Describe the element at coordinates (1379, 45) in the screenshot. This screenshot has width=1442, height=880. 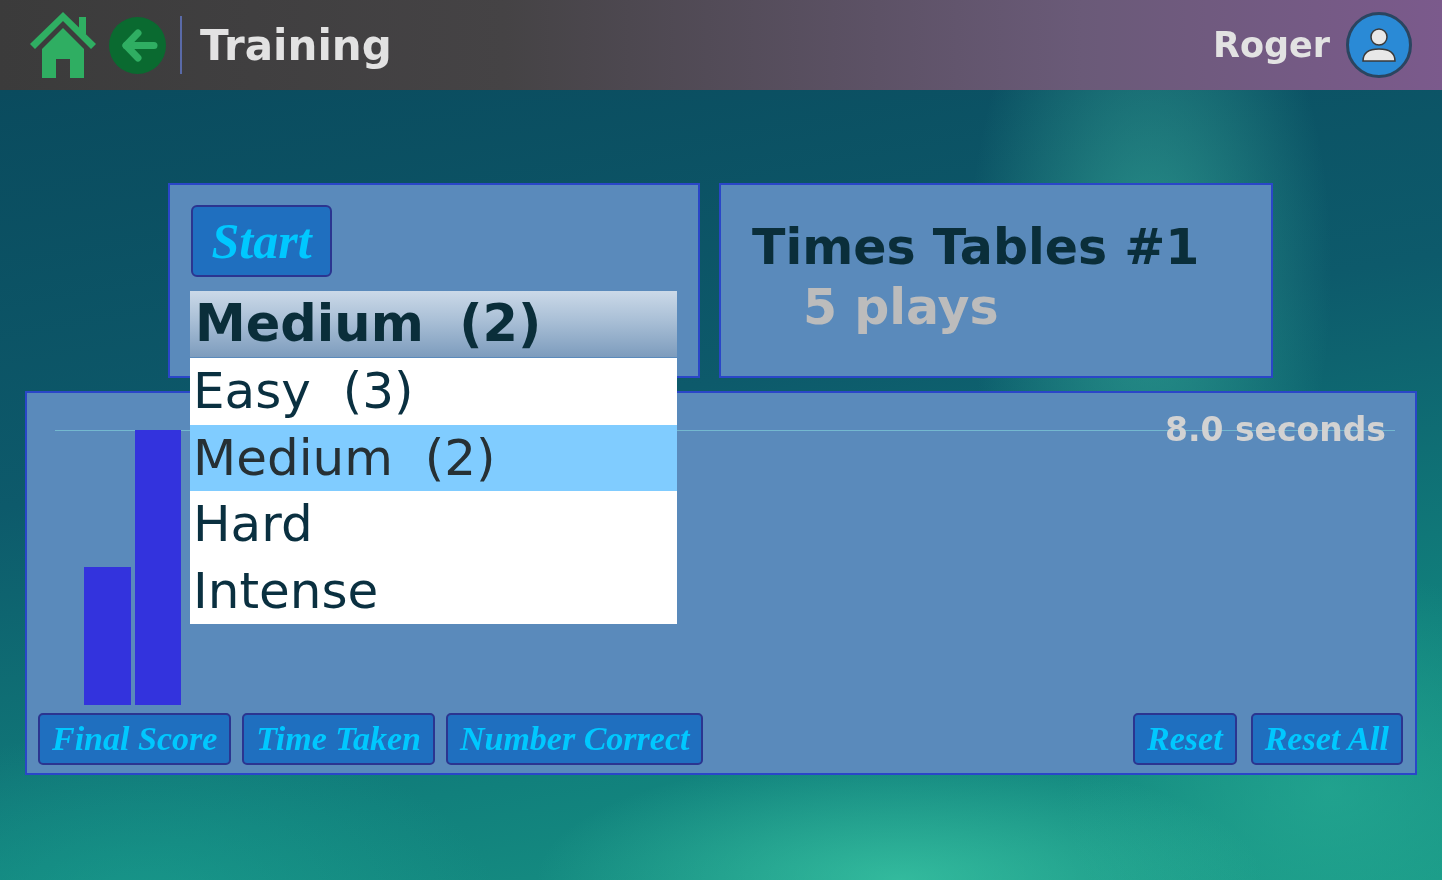
I see `avatar-icon` at that location.